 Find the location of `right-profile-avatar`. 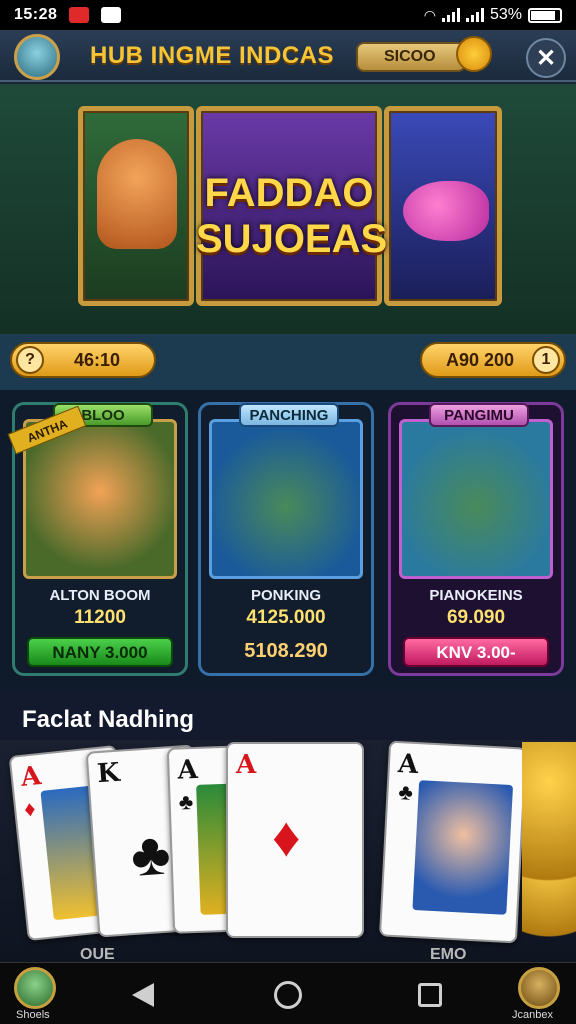

right-profile-avatar is located at coordinates (539, 988).